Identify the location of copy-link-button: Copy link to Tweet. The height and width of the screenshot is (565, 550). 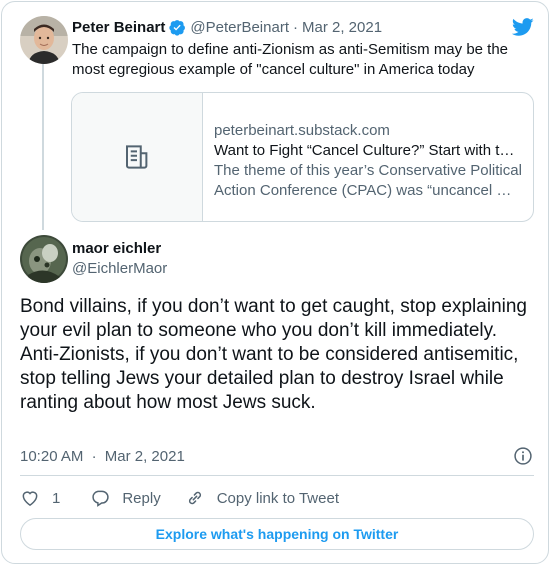
(262, 498).